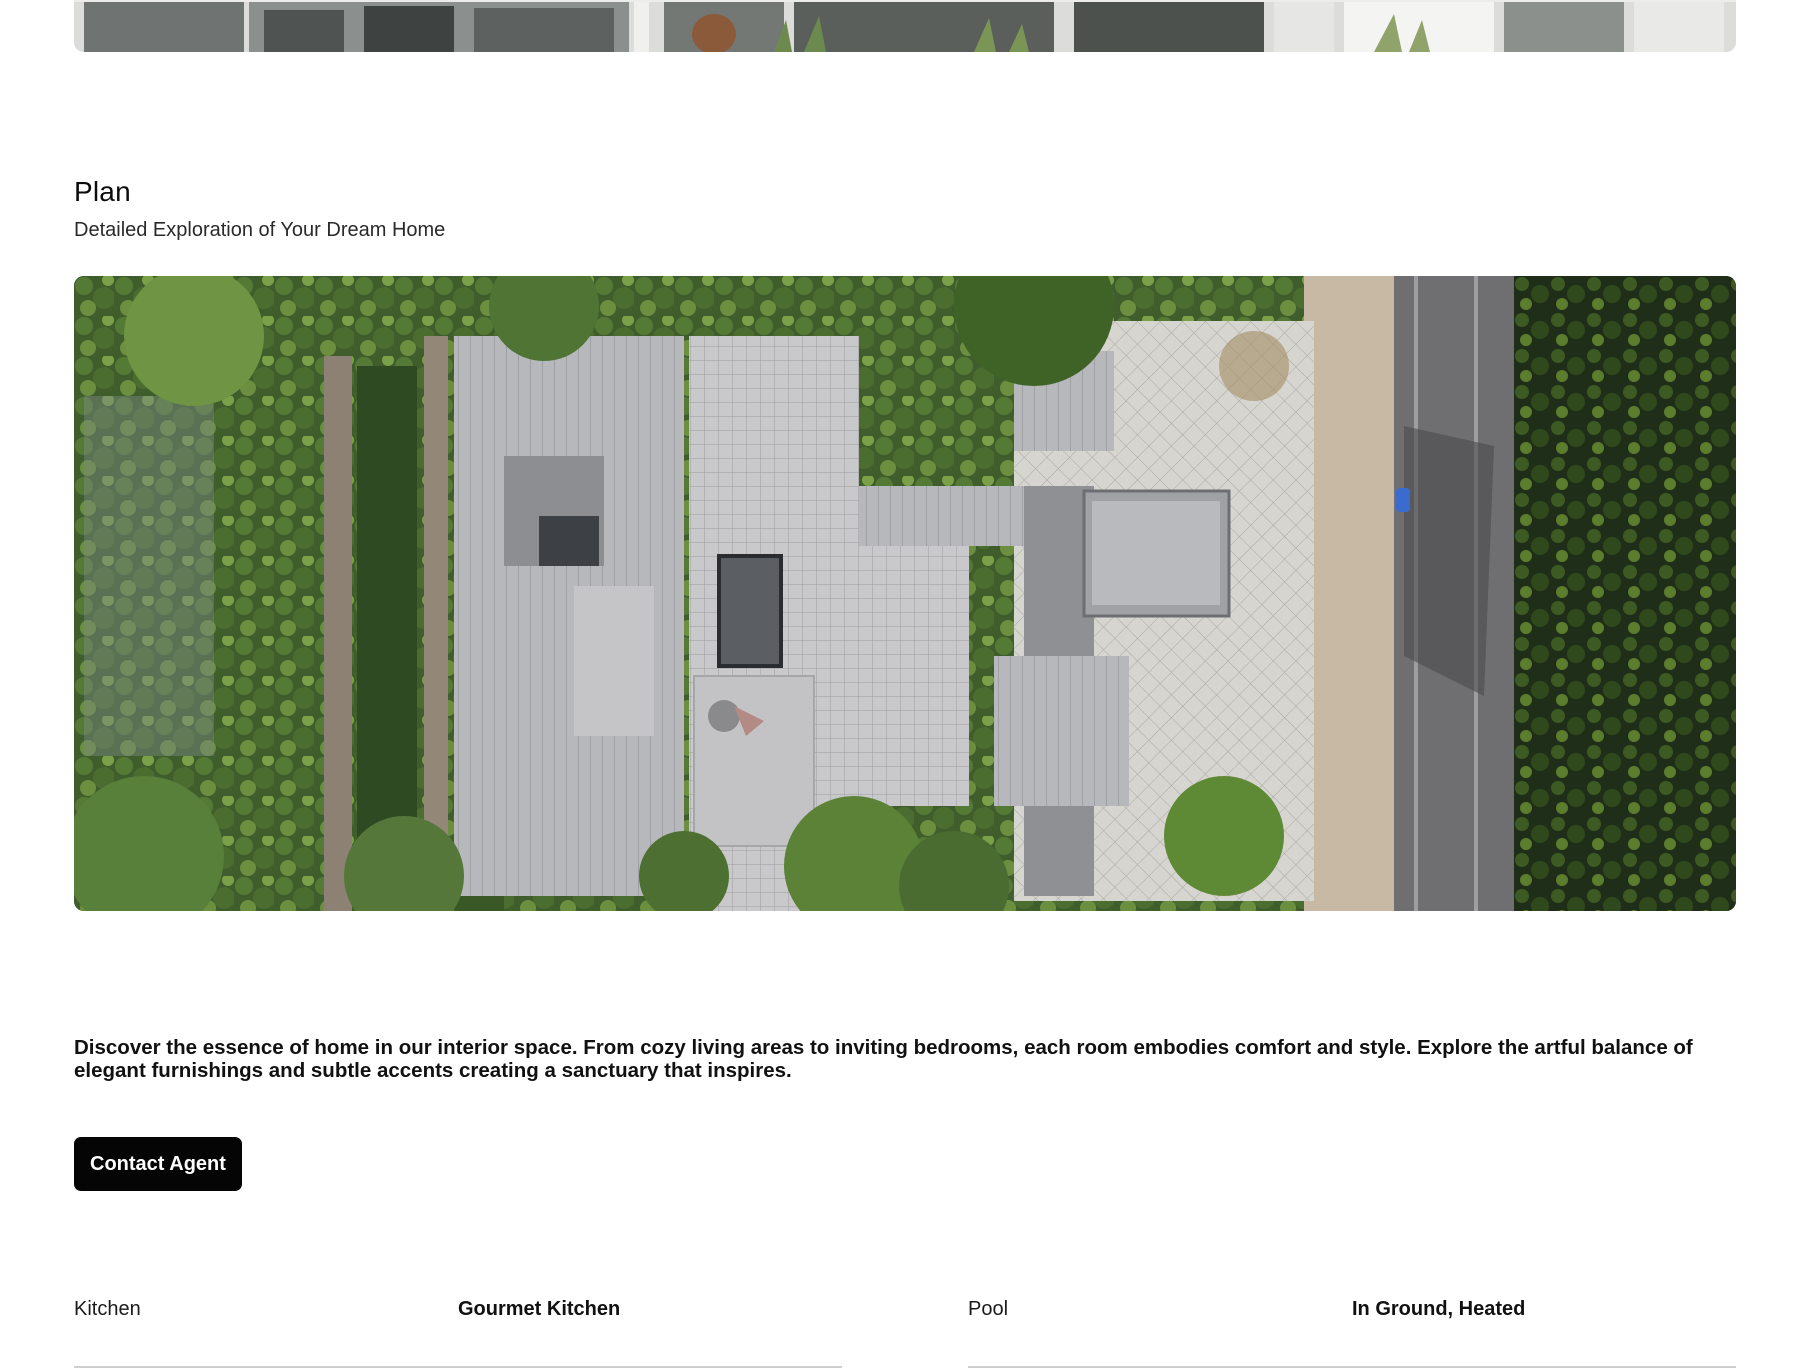 This screenshot has width=1800, height=1368. Describe the element at coordinates (158, 1164) in the screenshot. I see `contact-agent-button: Contact Agent` at that location.